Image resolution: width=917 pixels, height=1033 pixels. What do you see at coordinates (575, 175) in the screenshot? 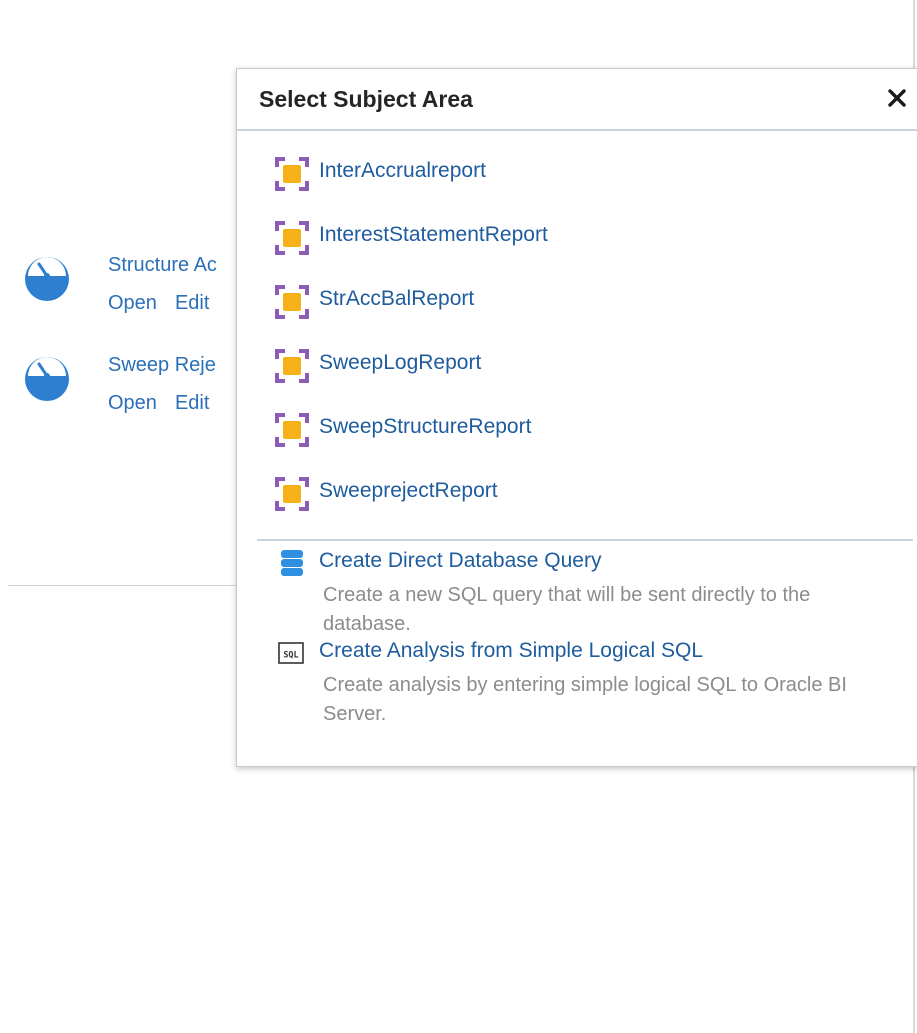
I see `subject-area-item: InterAccrualreport` at bounding box center [575, 175].